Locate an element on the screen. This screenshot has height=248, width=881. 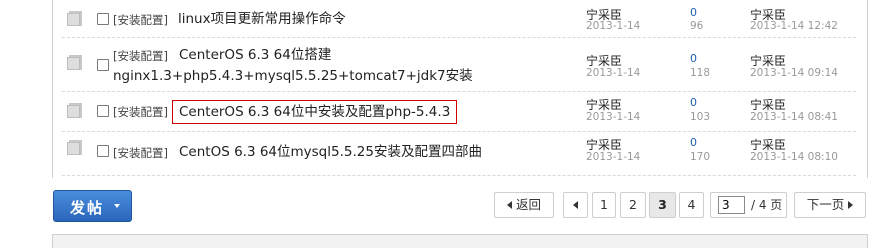
page-link-1: 1 is located at coordinates (604, 205).